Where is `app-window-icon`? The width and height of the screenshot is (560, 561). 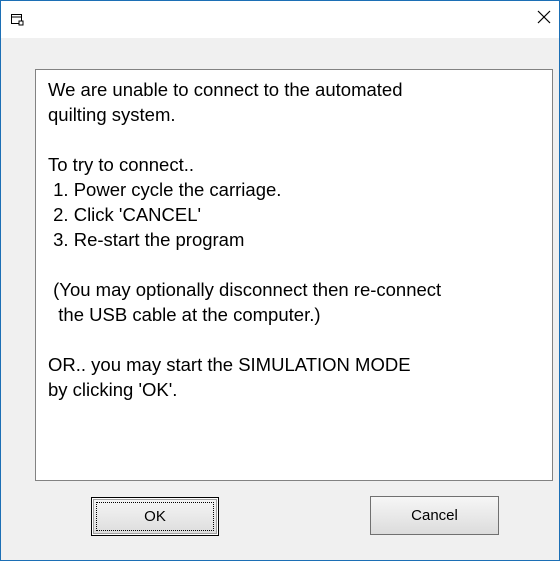 app-window-icon is located at coordinates (17, 19).